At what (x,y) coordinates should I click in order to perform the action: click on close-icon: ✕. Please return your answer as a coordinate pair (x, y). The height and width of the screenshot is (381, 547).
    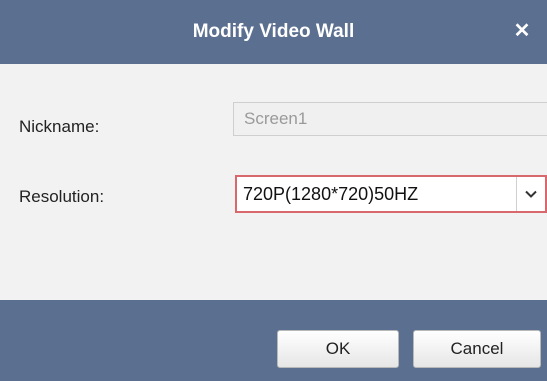
    Looking at the image, I should click on (522, 31).